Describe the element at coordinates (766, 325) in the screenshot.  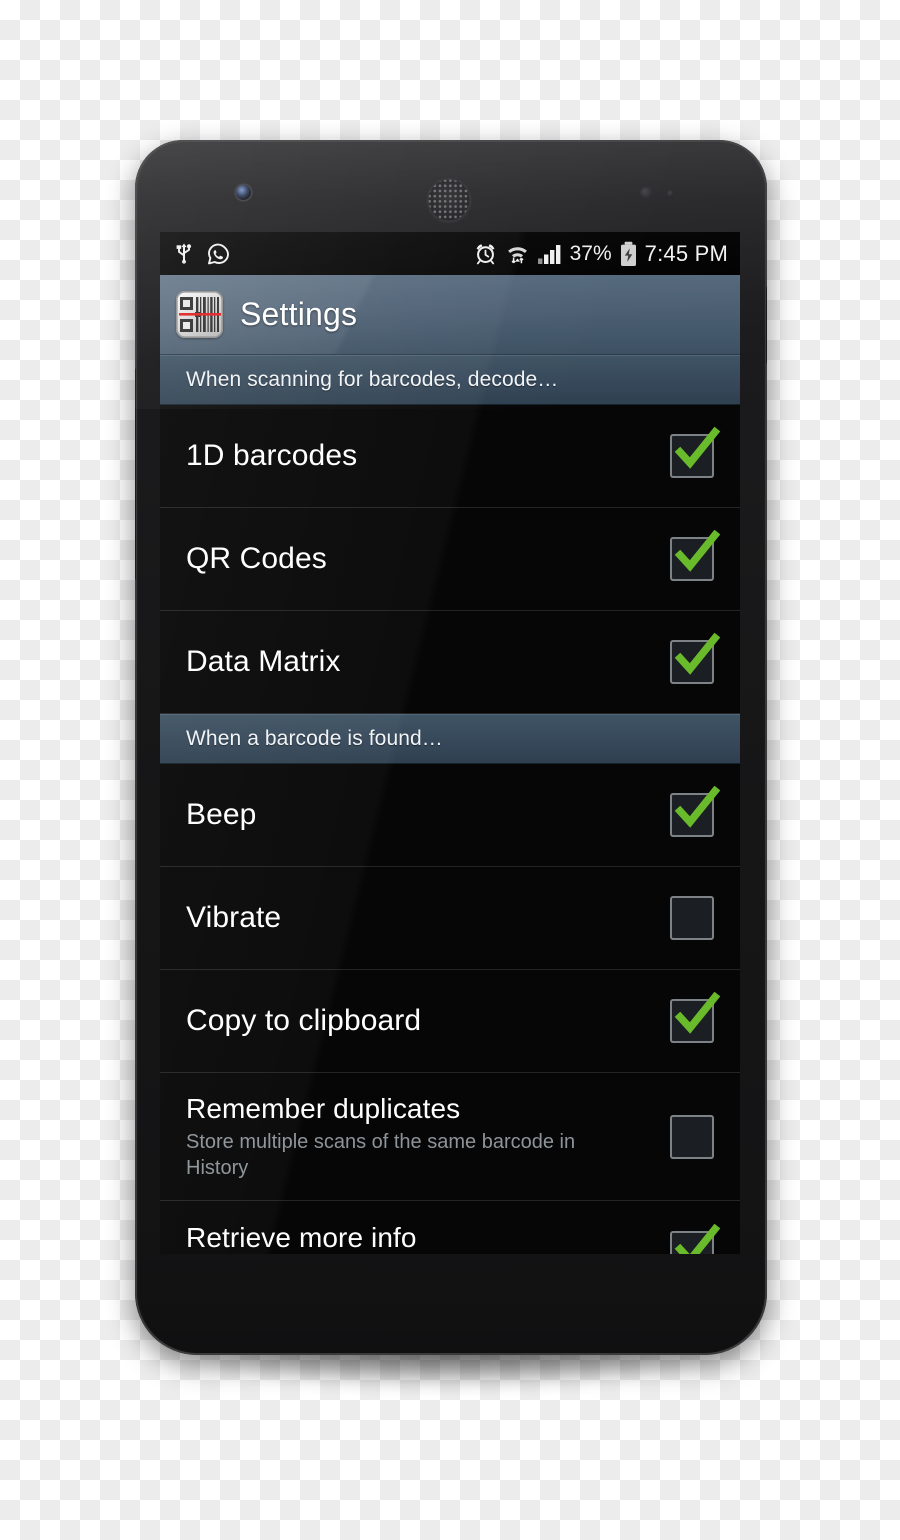
I see `power-button` at that location.